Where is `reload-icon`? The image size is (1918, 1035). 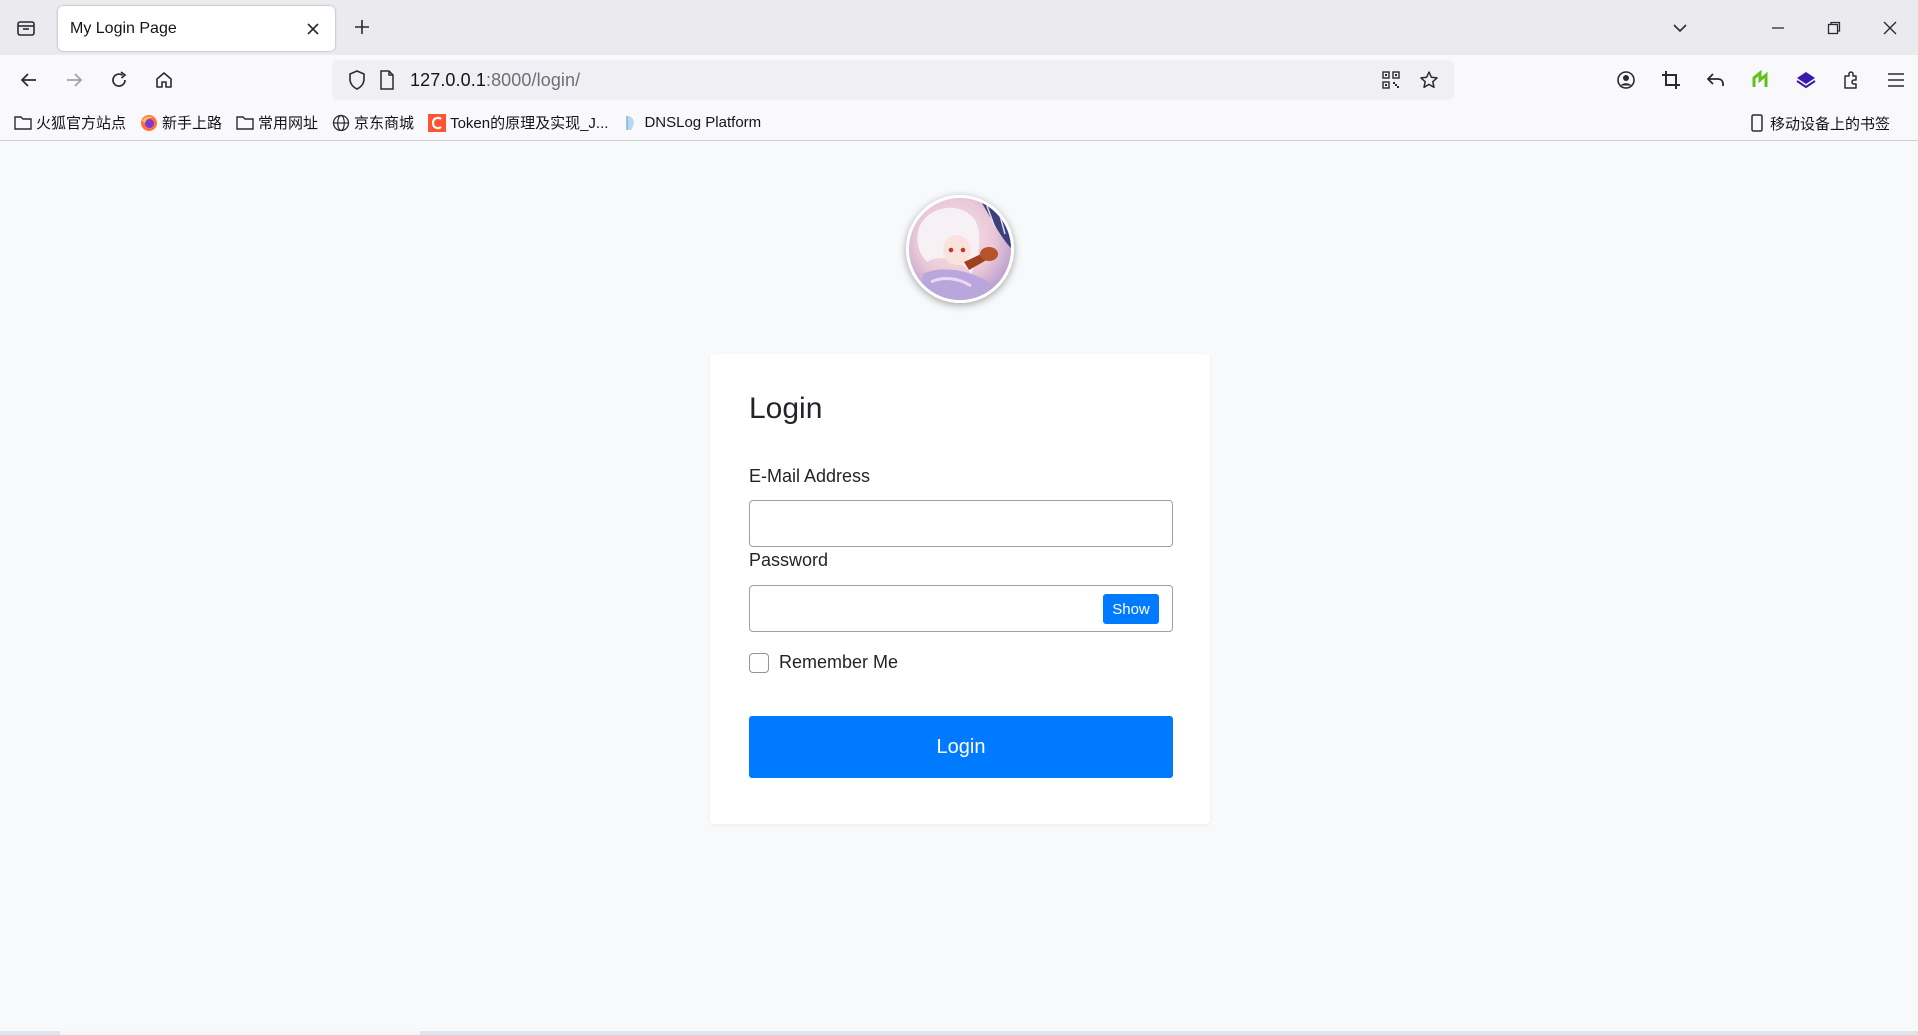 reload-icon is located at coordinates (119, 80).